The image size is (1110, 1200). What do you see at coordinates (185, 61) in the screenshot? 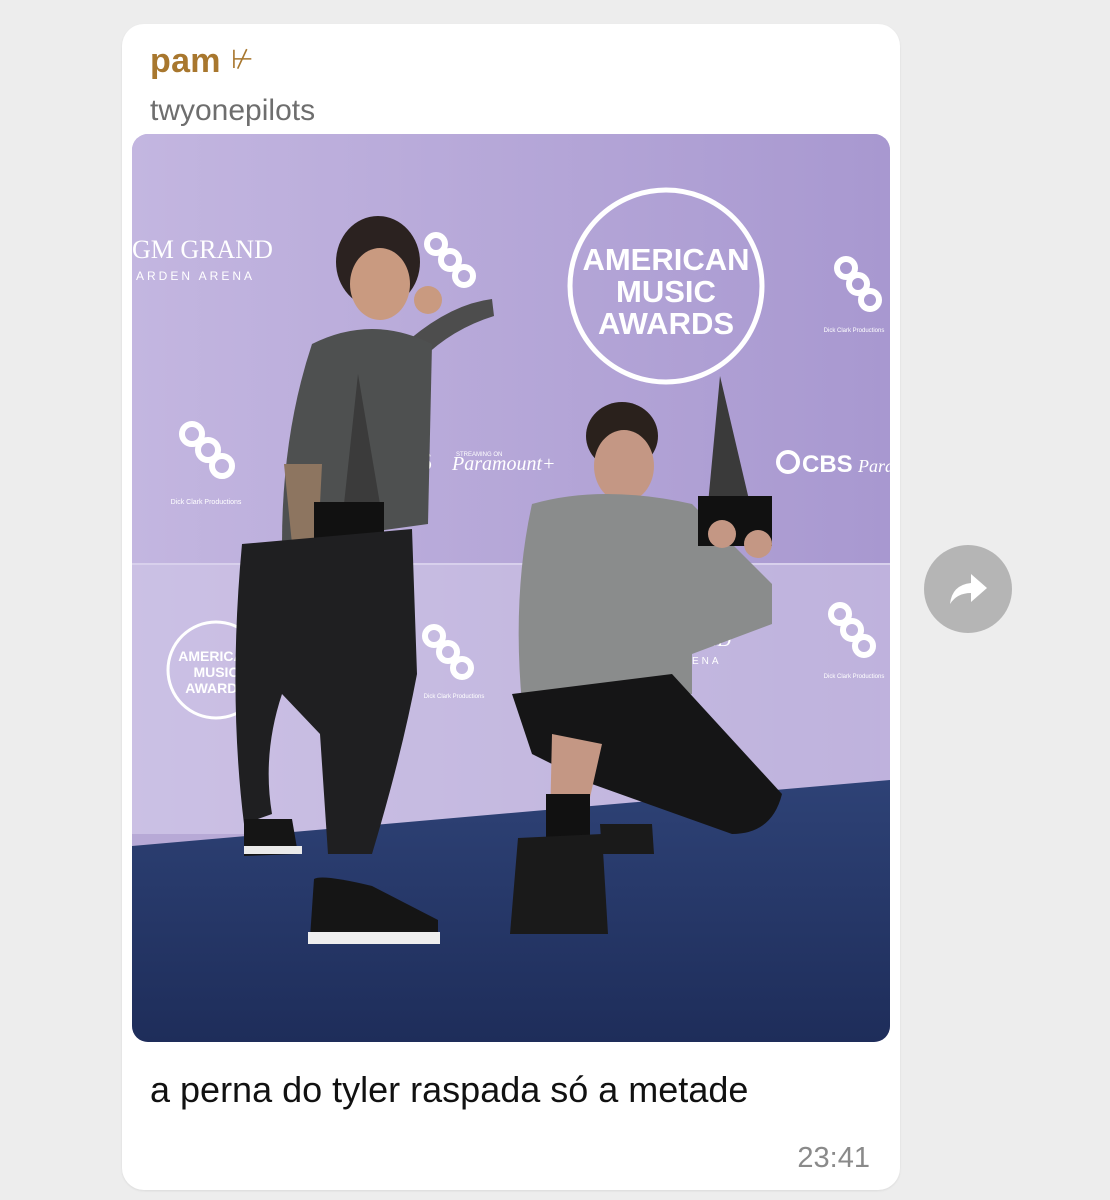
I see `sender-name-text: pam` at bounding box center [185, 61].